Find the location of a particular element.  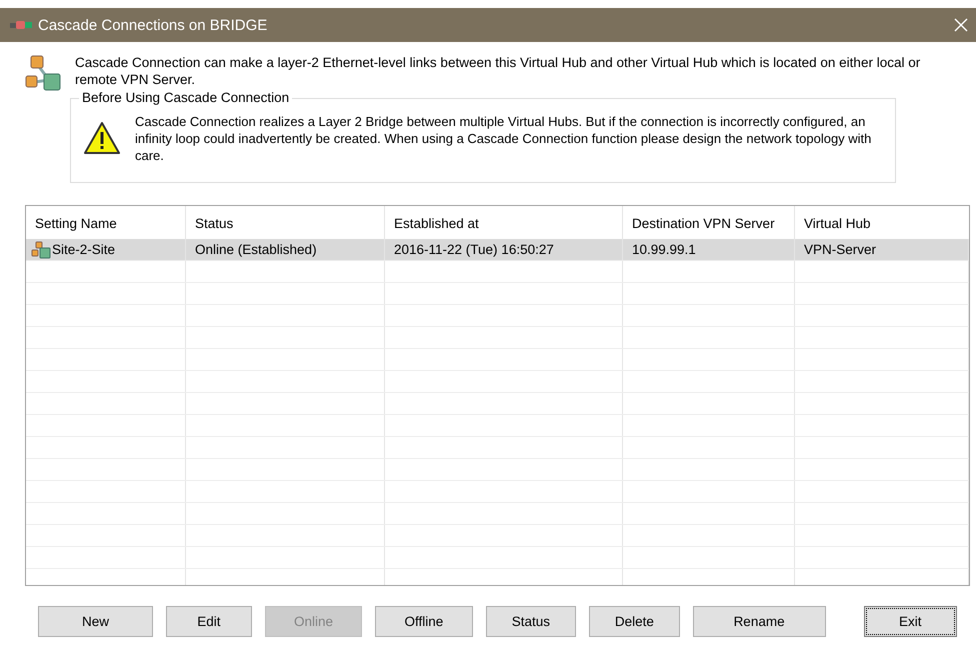

window-title: Cascade Connections on BRIDGE is located at coordinates (153, 25).